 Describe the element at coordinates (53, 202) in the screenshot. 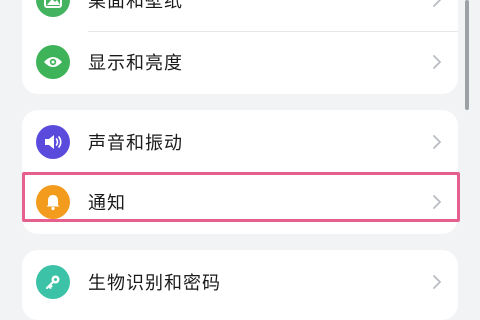

I see `bell-icon` at that location.